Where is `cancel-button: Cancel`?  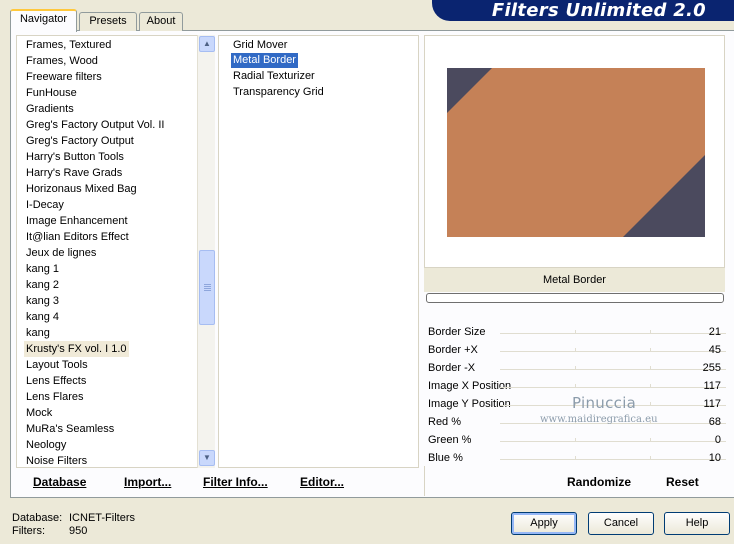
cancel-button: Cancel is located at coordinates (621, 523).